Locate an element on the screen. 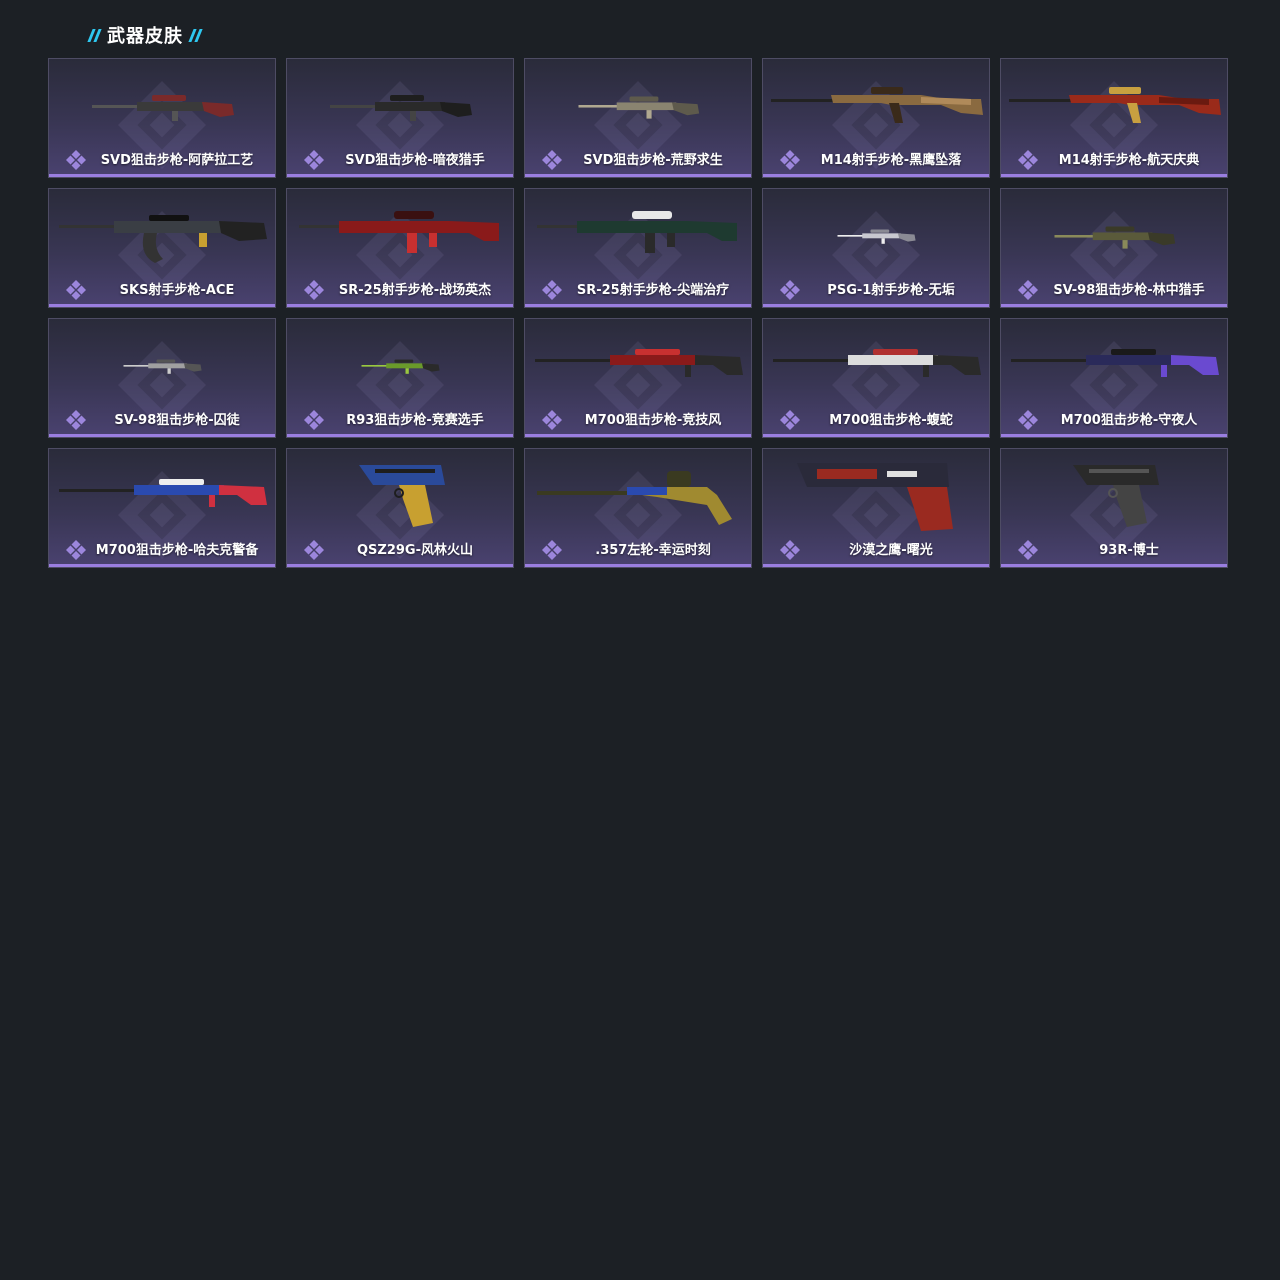  section-title: 武器皮肤 is located at coordinates (145, 36).